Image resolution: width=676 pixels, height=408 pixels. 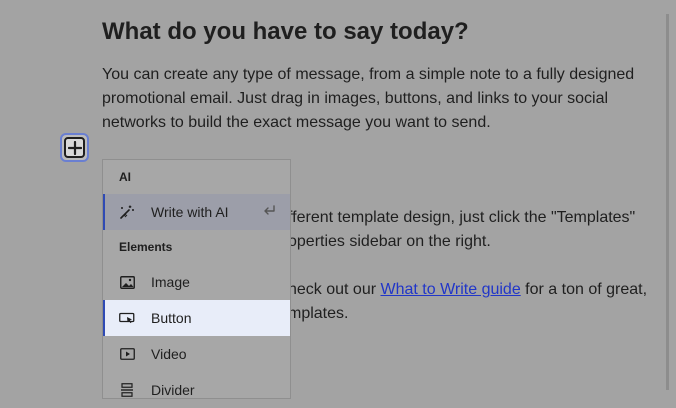 I want to click on button-cursor-icon, so click(x=127, y=318).